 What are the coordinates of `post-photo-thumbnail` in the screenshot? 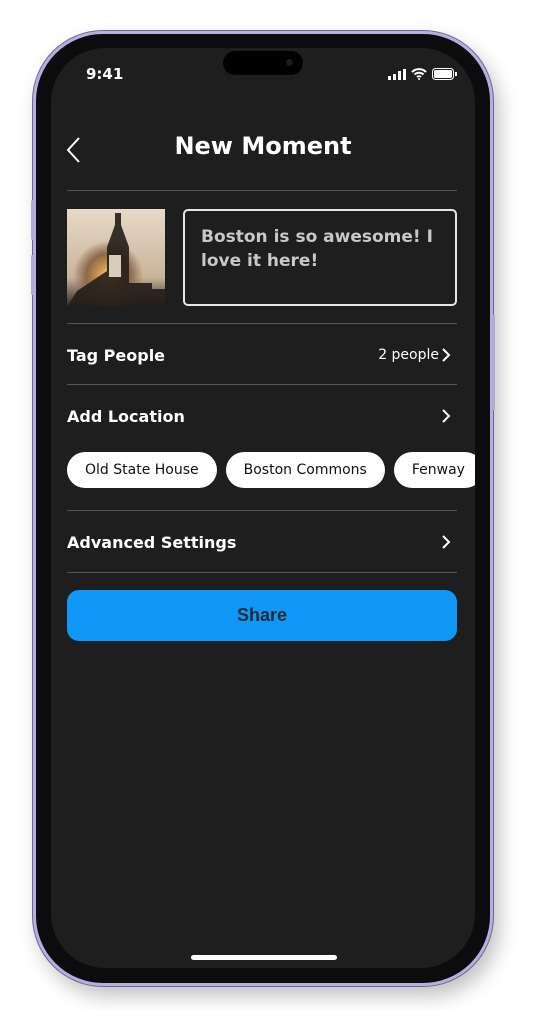 It's located at (116, 258).